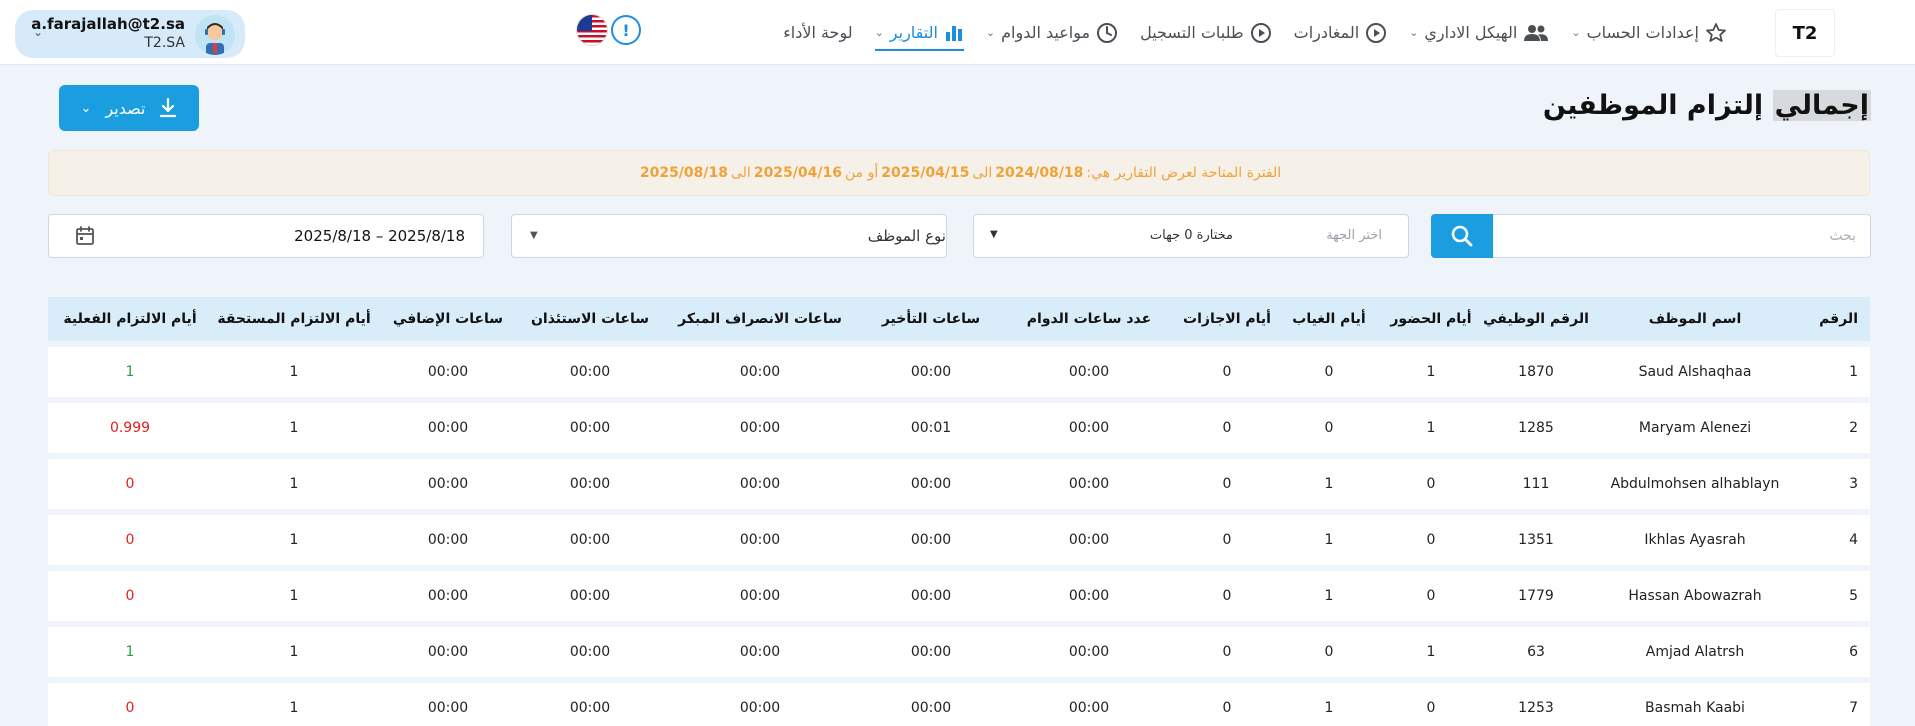  I want to click on users-icon, so click(1536, 33).